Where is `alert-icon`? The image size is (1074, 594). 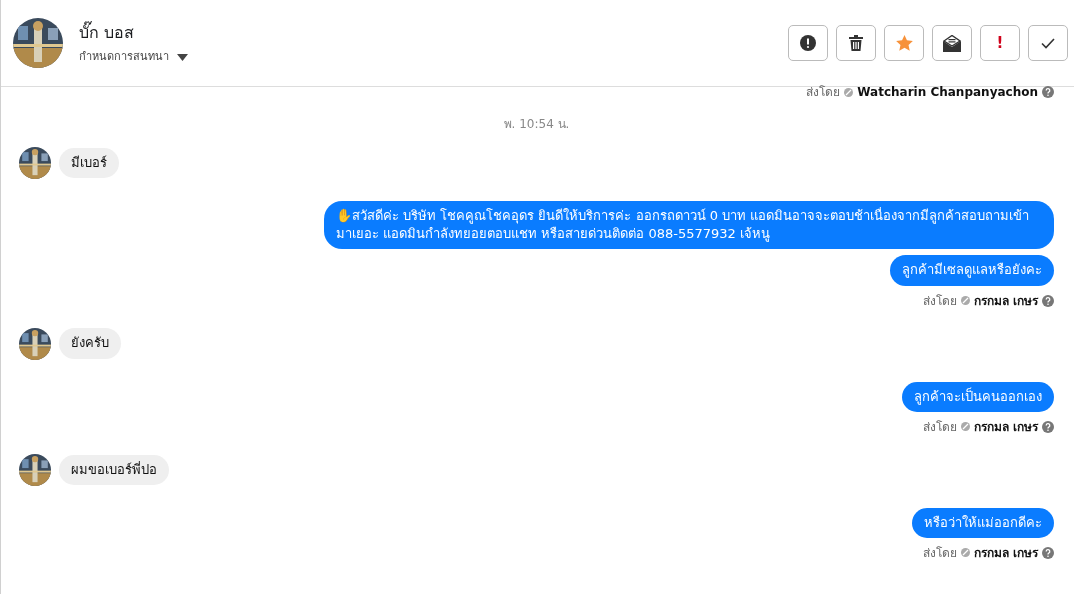
alert-icon is located at coordinates (808, 43).